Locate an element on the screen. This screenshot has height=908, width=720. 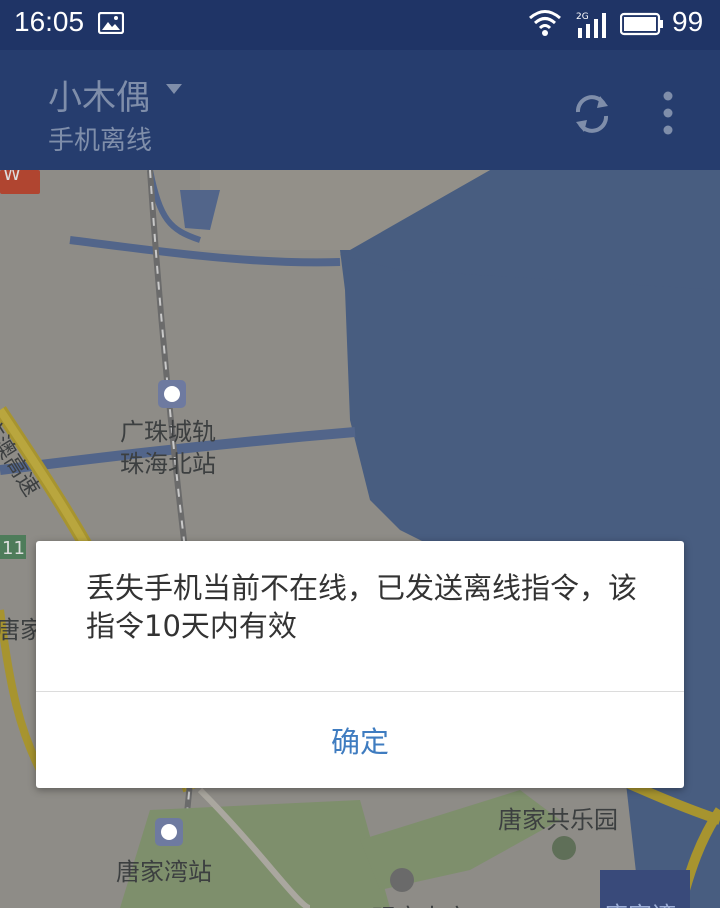
confirm-button: 确定 is located at coordinates (360, 740).